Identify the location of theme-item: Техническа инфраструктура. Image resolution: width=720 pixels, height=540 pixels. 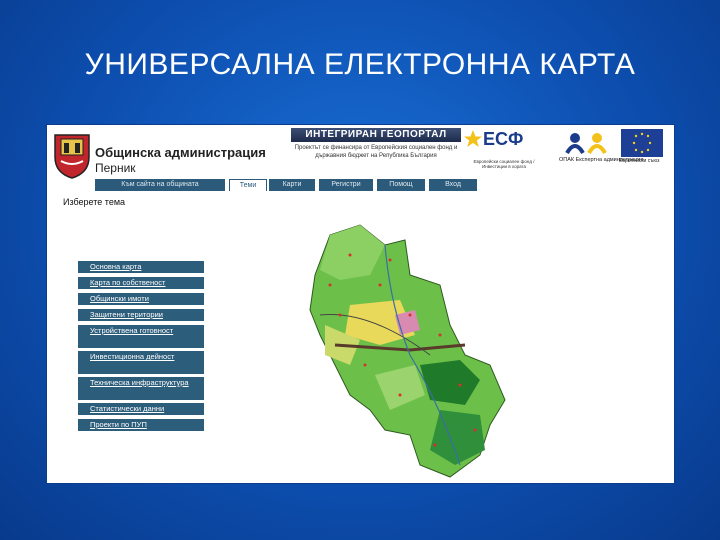
(141, 389).